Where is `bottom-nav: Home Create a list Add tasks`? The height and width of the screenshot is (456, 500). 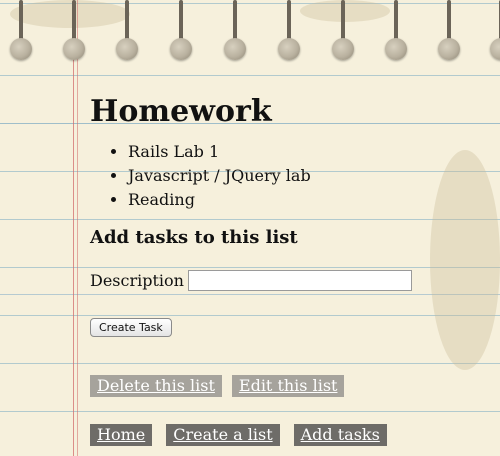 bottom-nav: Home Create a list Add tasks is located at coordinates (245, 435).